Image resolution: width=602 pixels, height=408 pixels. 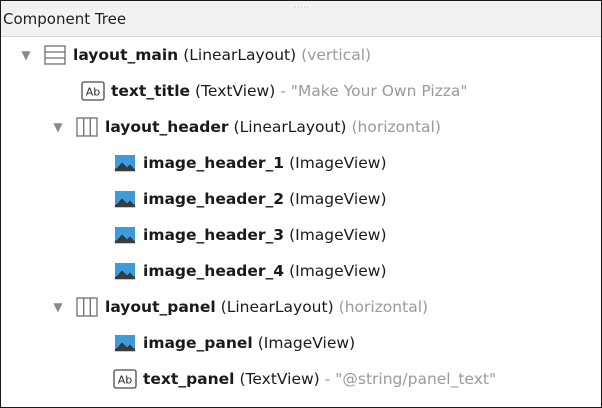 What do you see at coordinates (214, 271) in the screenshot?
I see `node-name: image_header_4` at bounding box center [214, 271].